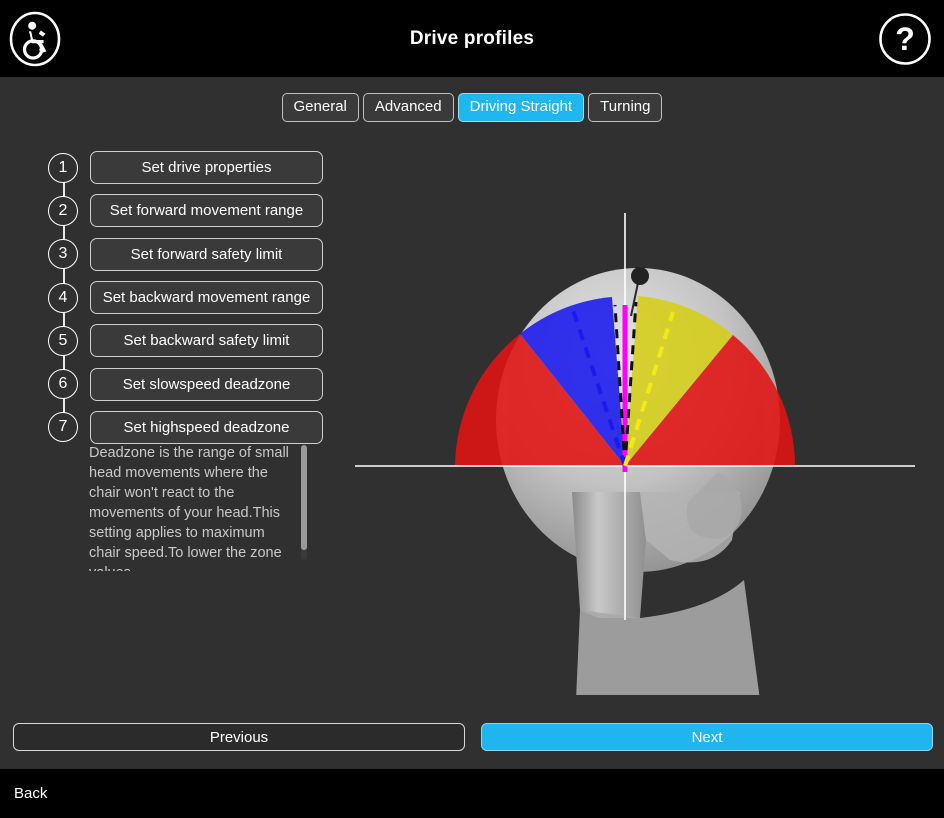 The width and height of the screenshot is (944, 818). What do you see at coordinates (63, 427) in the screenshot?
I see `step-number-7: 7` at bounding box center [63, 427].